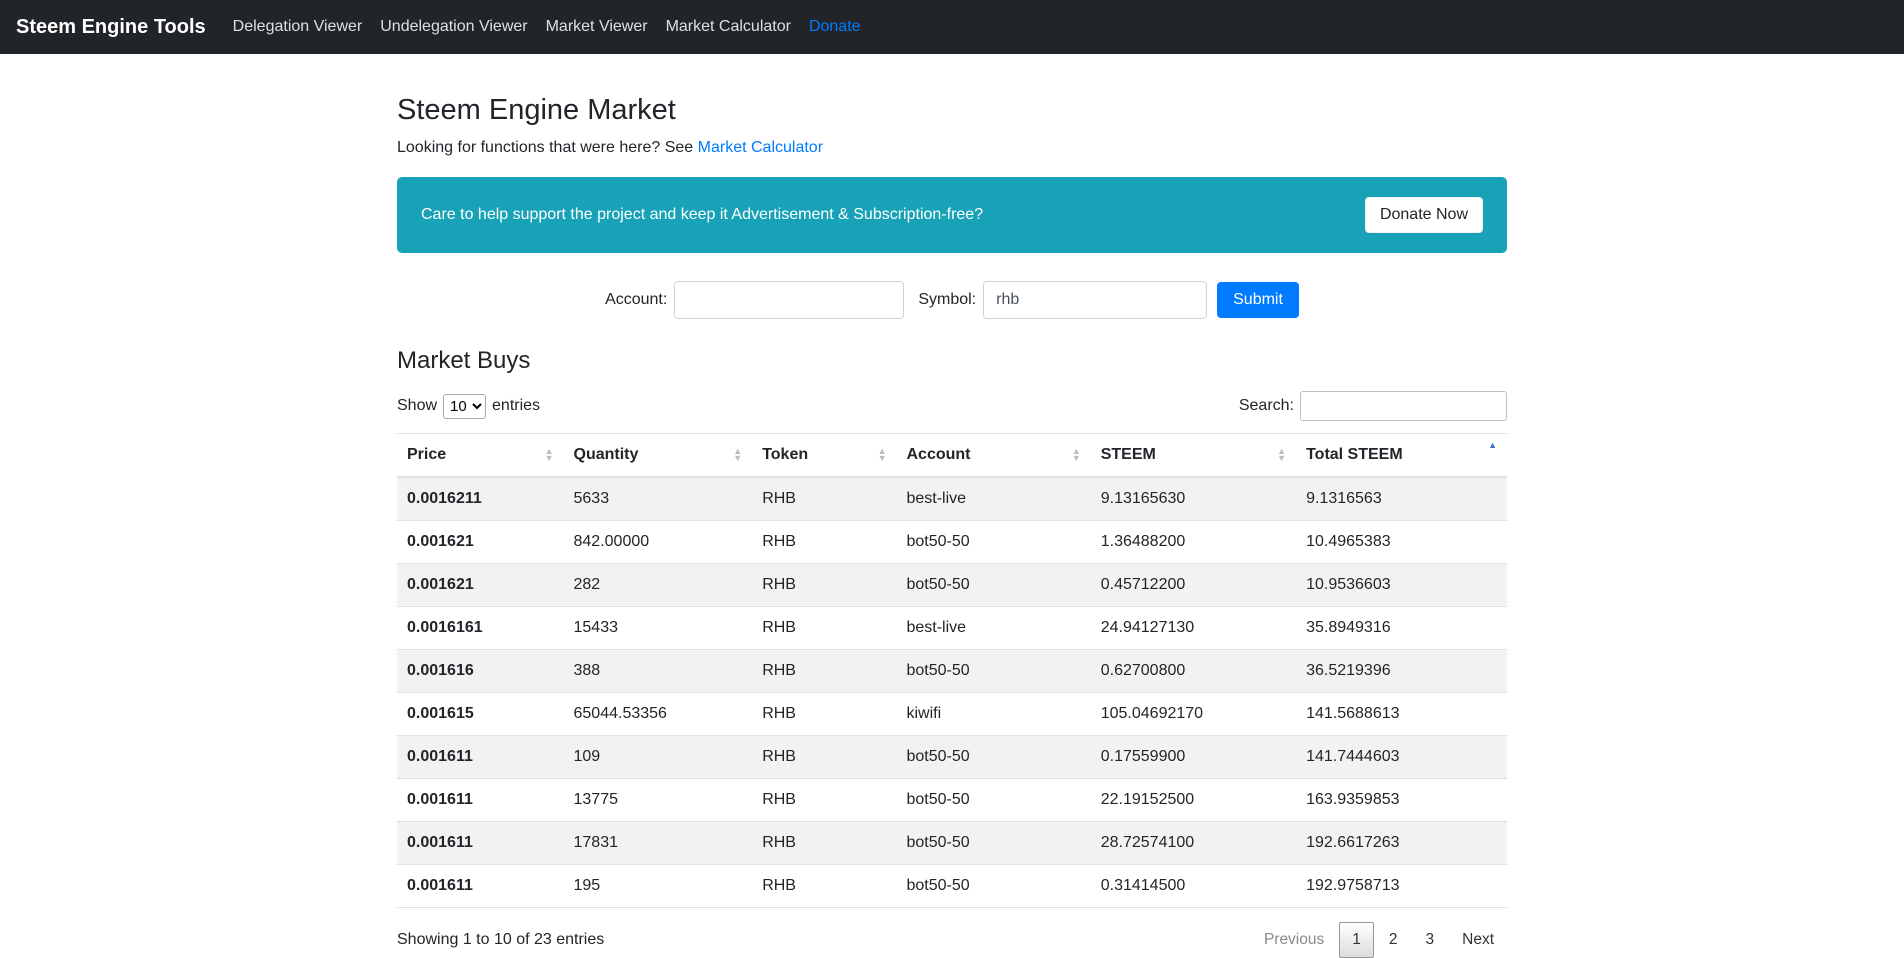 This screenshot has height=958, width=1904. I want to click on search-input, so click(1403, 406).